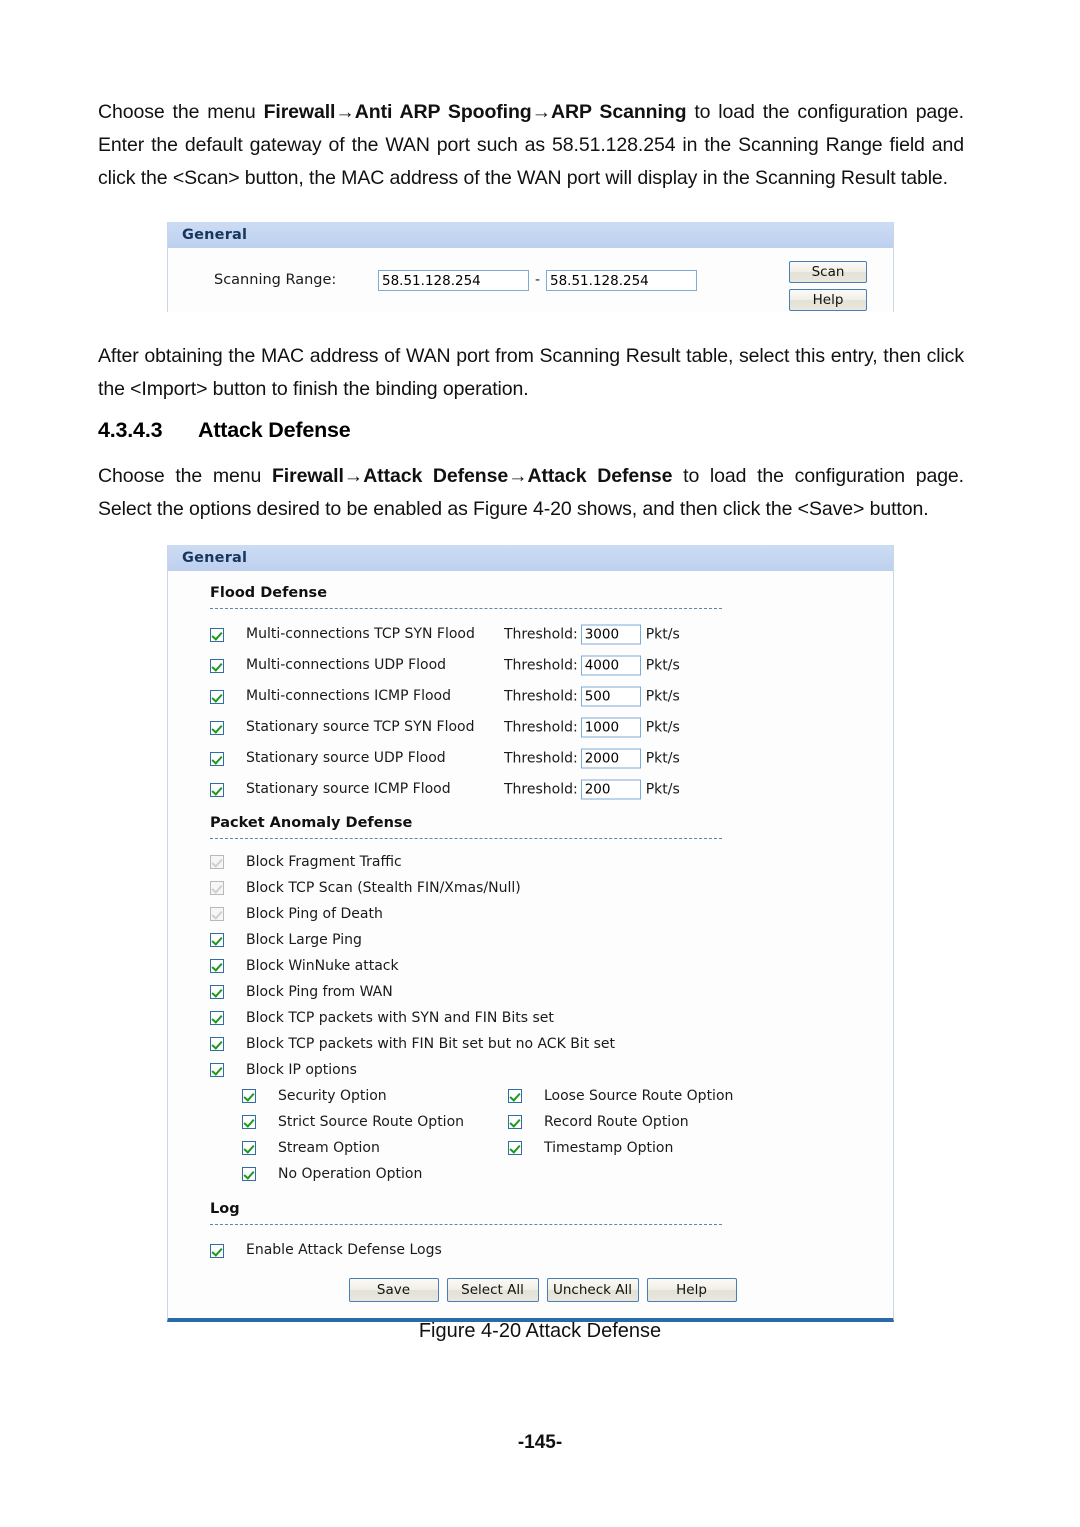 This screenshot has height=1527, width=1080. I want to click on log-rows: Enable Attack Defense Logs, so click(556, 1250).